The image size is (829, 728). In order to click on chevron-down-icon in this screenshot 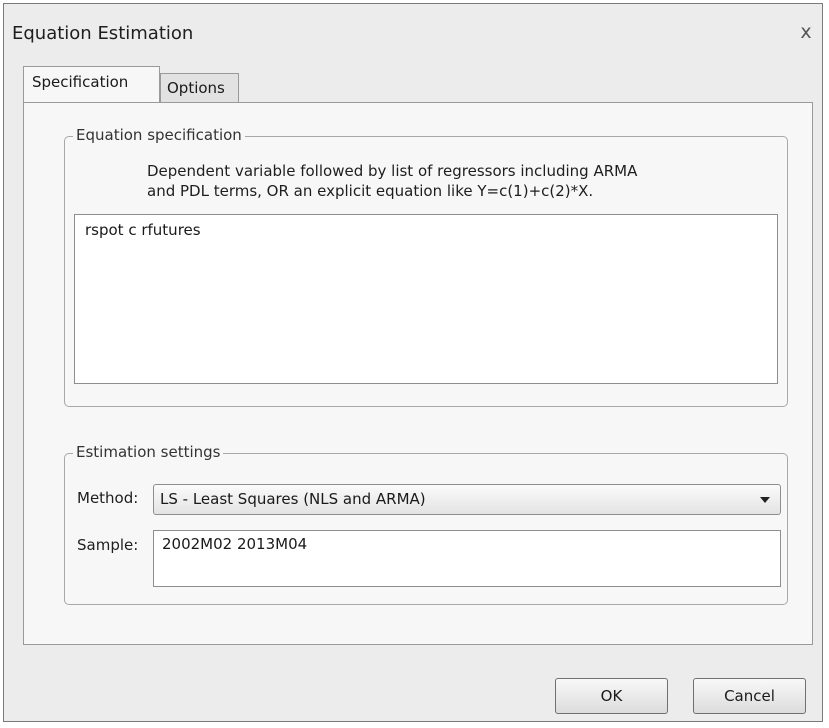, I will do `click(765, 500)`.